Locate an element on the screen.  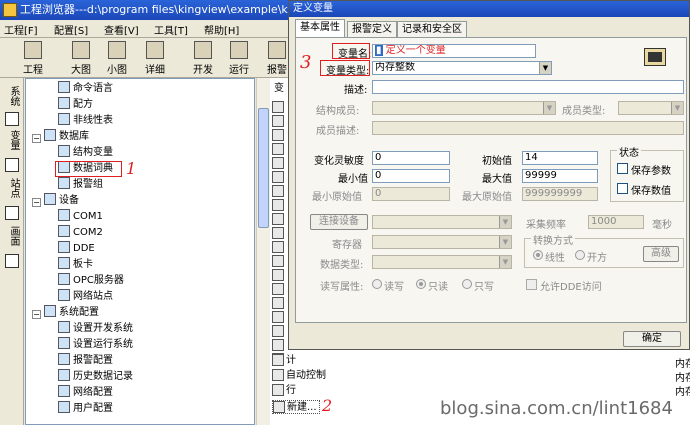
change-sensitivity-input: 0 is located at coordinates (411, 158).